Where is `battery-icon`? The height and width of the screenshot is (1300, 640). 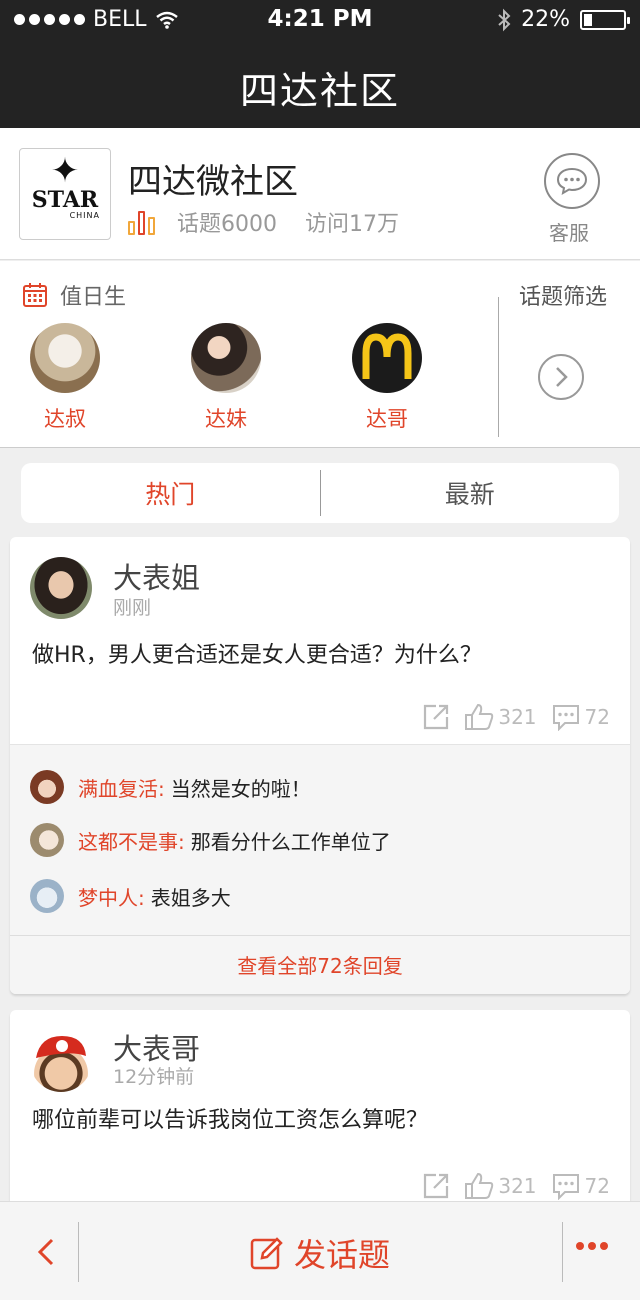
battery-icon is located at coordinates (605, 19).